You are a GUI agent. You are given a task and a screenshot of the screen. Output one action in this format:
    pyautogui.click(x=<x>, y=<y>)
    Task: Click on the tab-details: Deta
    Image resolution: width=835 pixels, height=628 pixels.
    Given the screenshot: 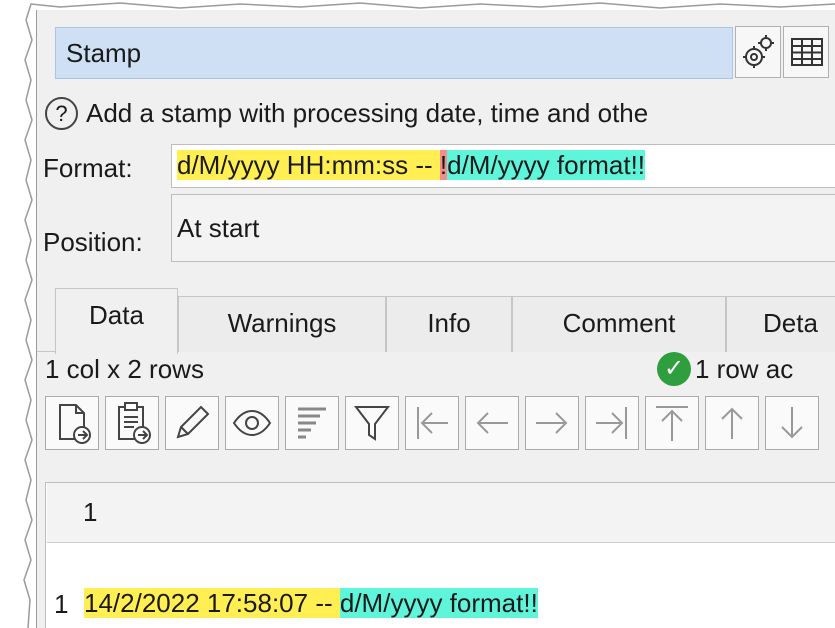 What is the action you would take?
    pyautogui.click(x=780, y=324)
    